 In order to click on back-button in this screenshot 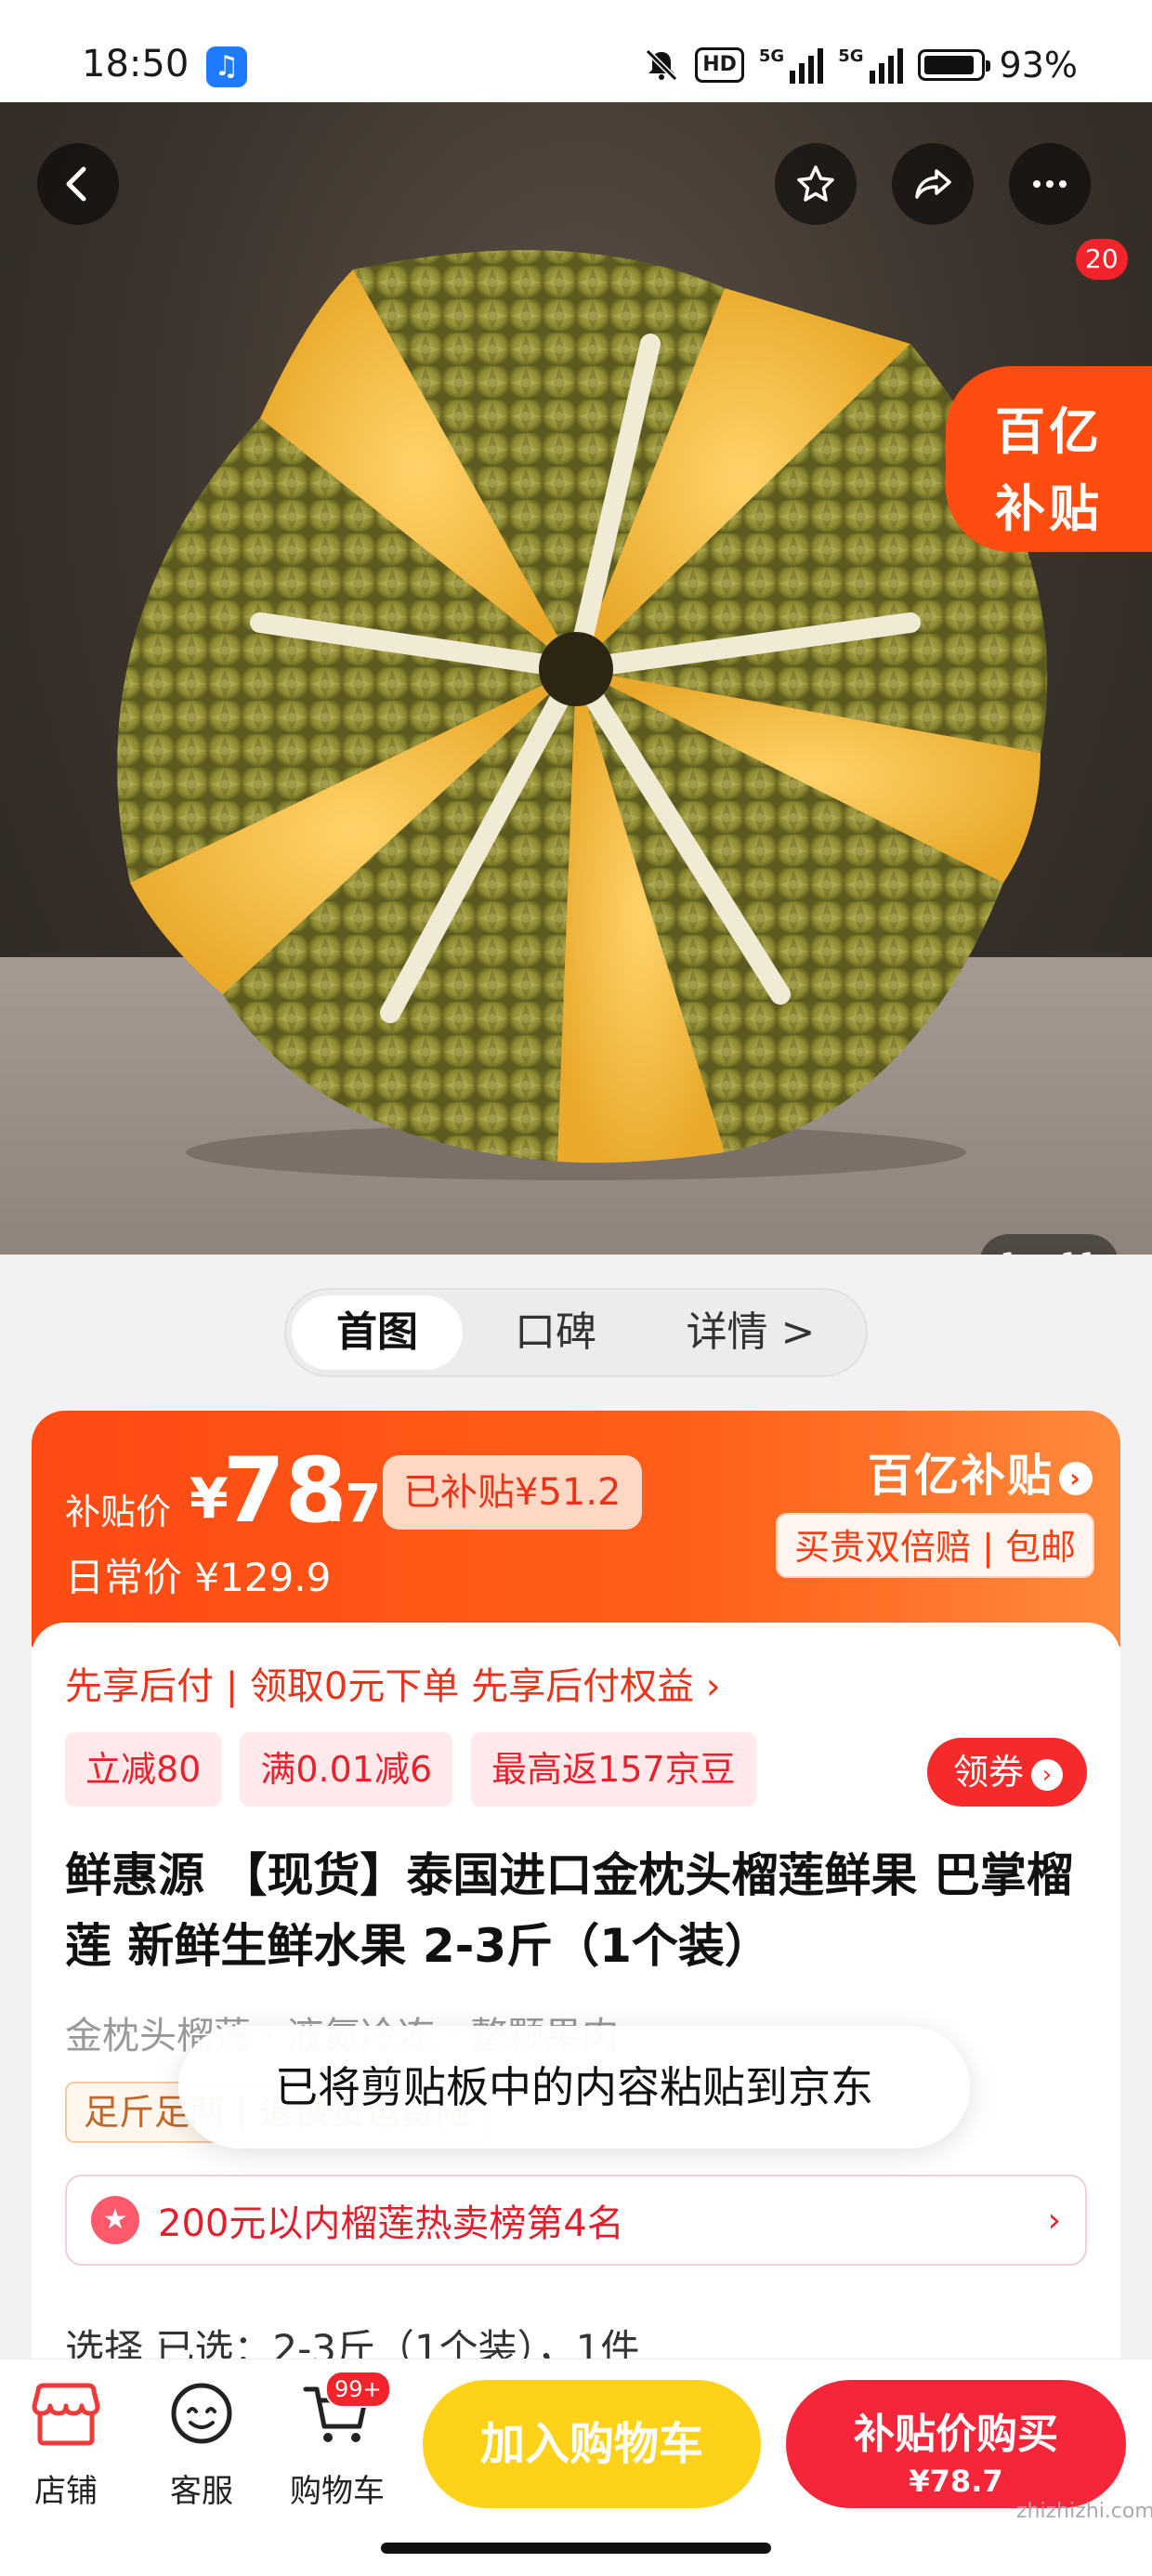, I will do `click(78, 184)`.